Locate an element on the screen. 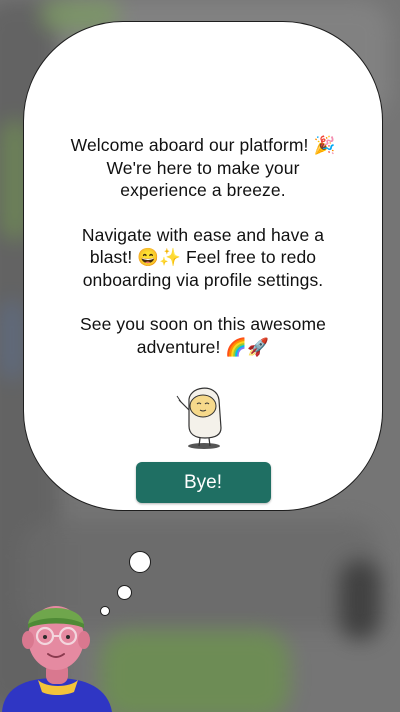  message-line: adventure! 🌈🚀 is located at coordinates (203, 346).